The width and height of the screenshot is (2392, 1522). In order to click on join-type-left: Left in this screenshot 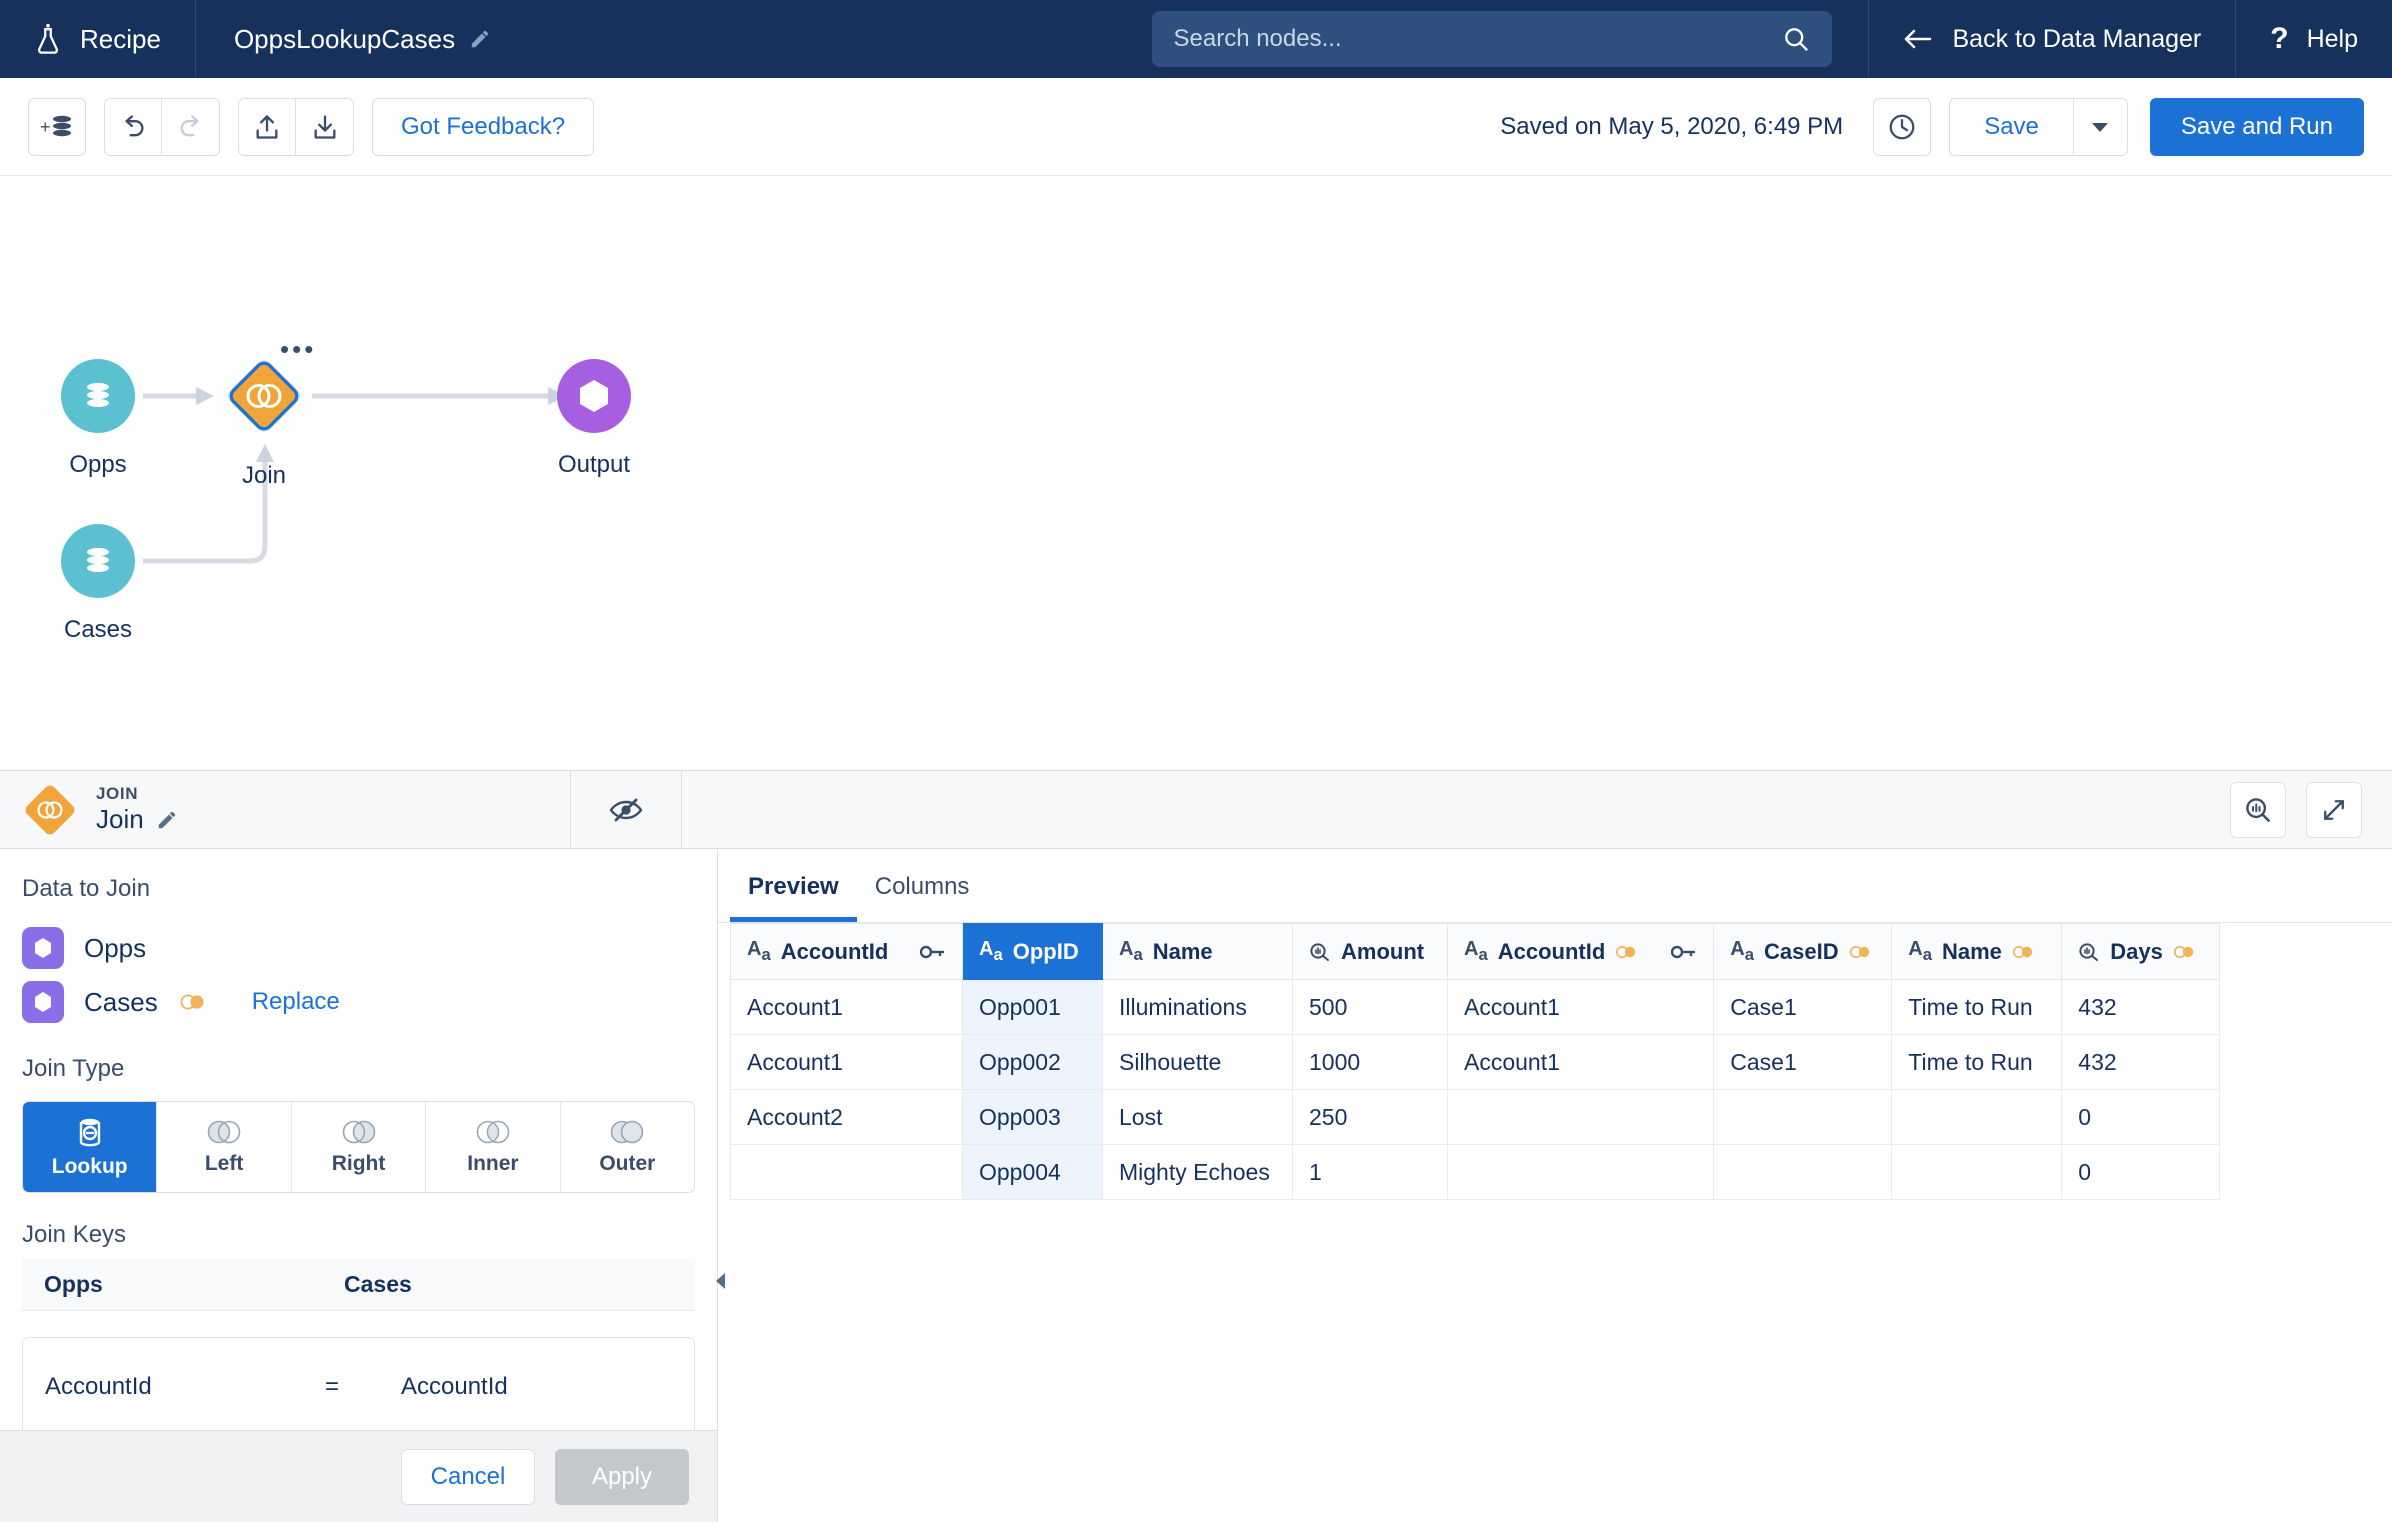, I will do `click(224, 1147)`.